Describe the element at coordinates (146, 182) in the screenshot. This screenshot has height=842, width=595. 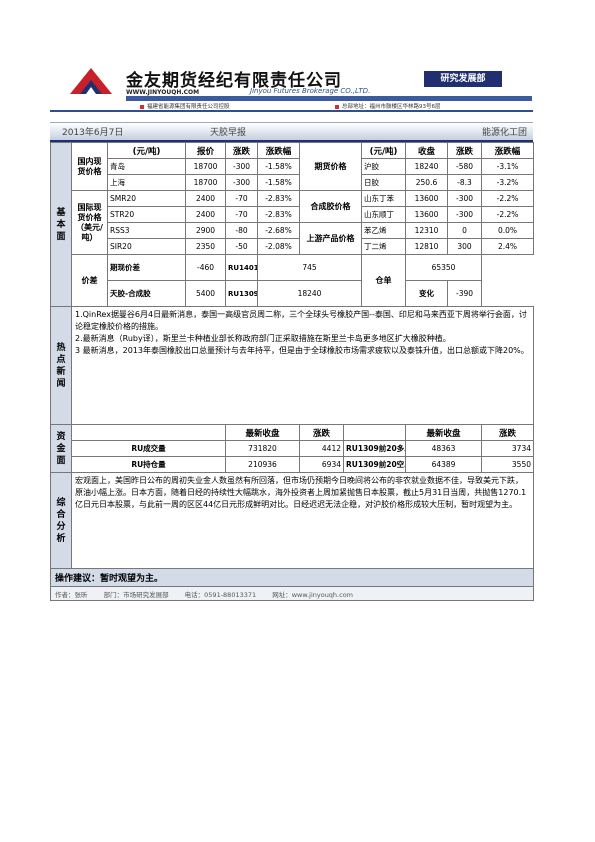
I see `domestic-name: 上海` at that location.